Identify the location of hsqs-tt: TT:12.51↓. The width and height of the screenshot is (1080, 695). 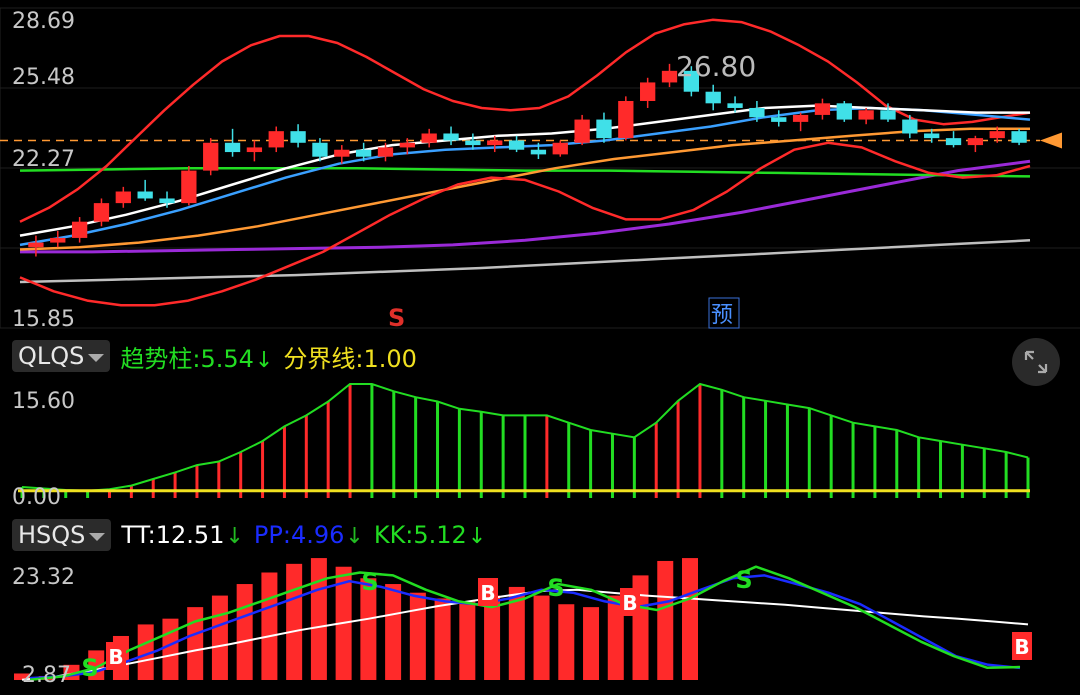
(182, 535).